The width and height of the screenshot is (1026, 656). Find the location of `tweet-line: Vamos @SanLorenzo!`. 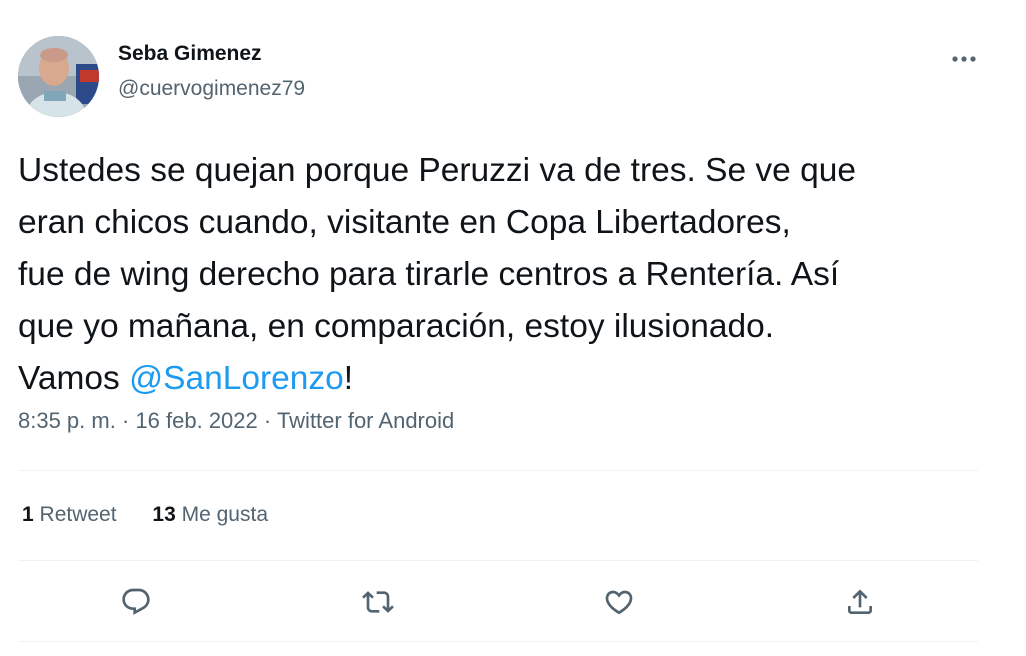

tweet-line: Vamos @SanLorenzo! is located at coordinates (505, 379).